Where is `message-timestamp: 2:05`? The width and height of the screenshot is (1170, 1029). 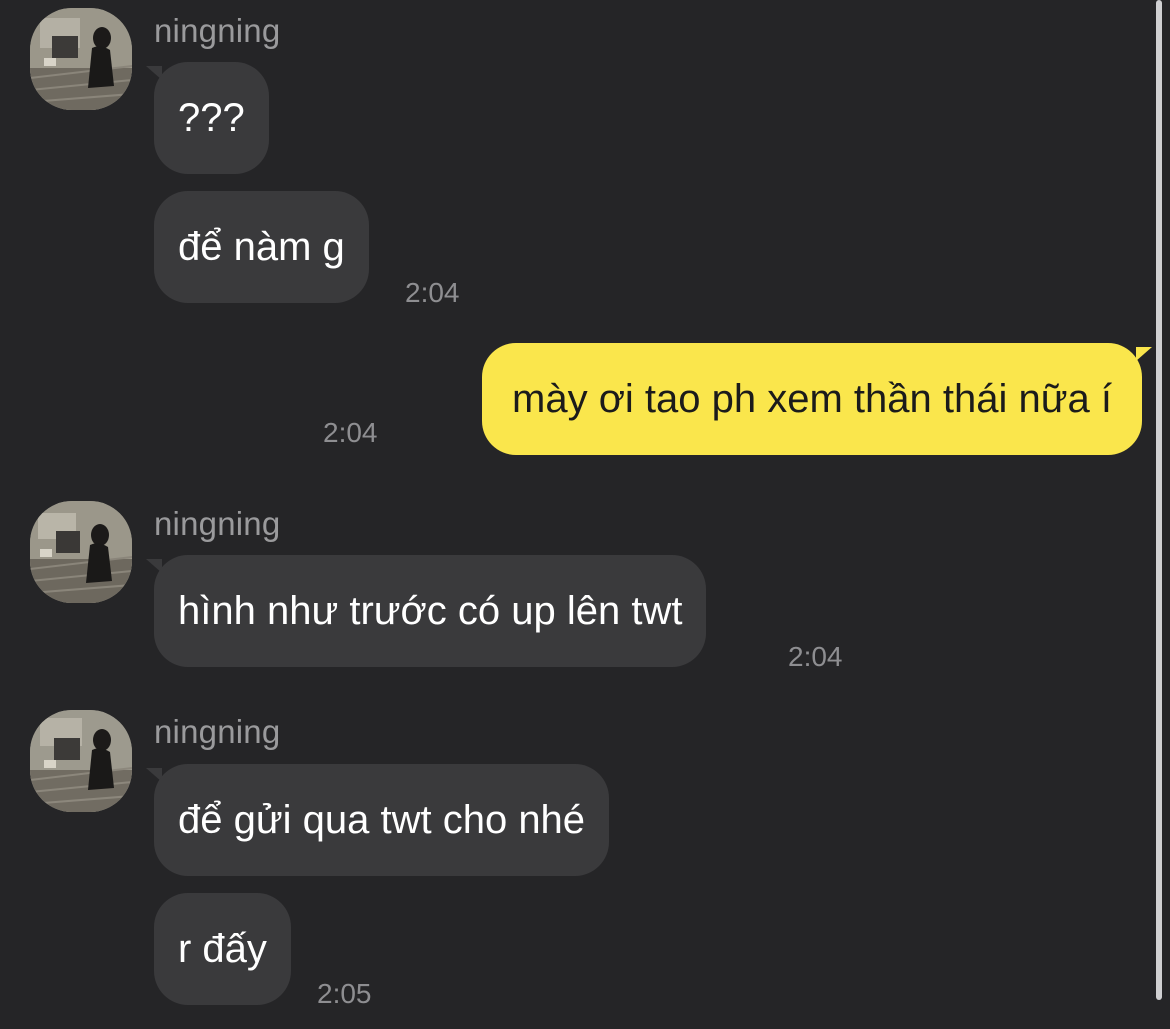 message-timestamp: 2:05 is located at coordinates (344, 993).